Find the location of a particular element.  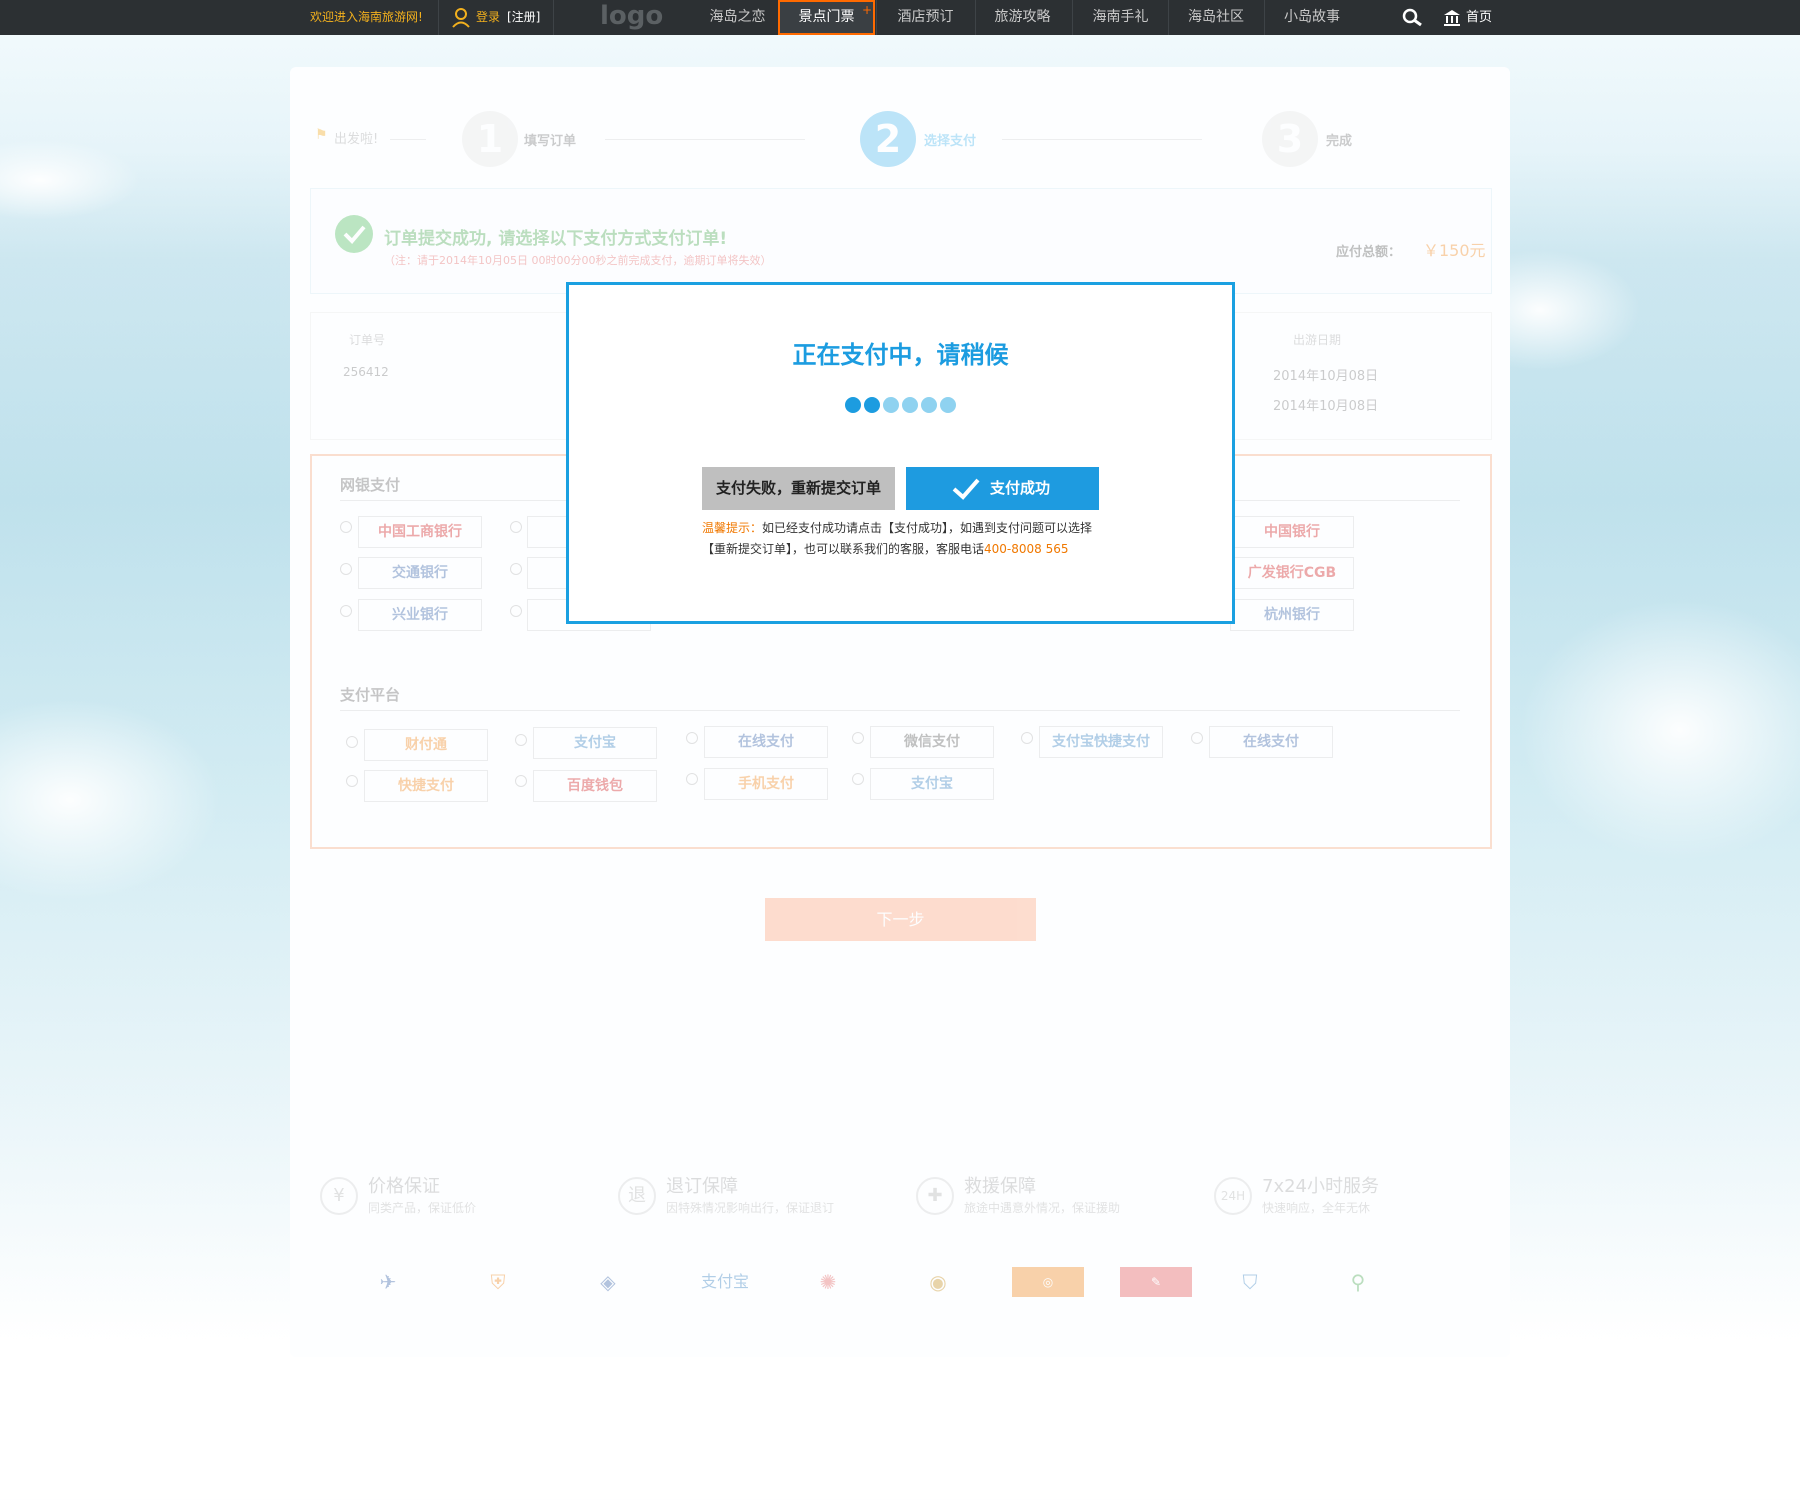

tip-label: 温馨提示： is located at coordinates (732, 528).